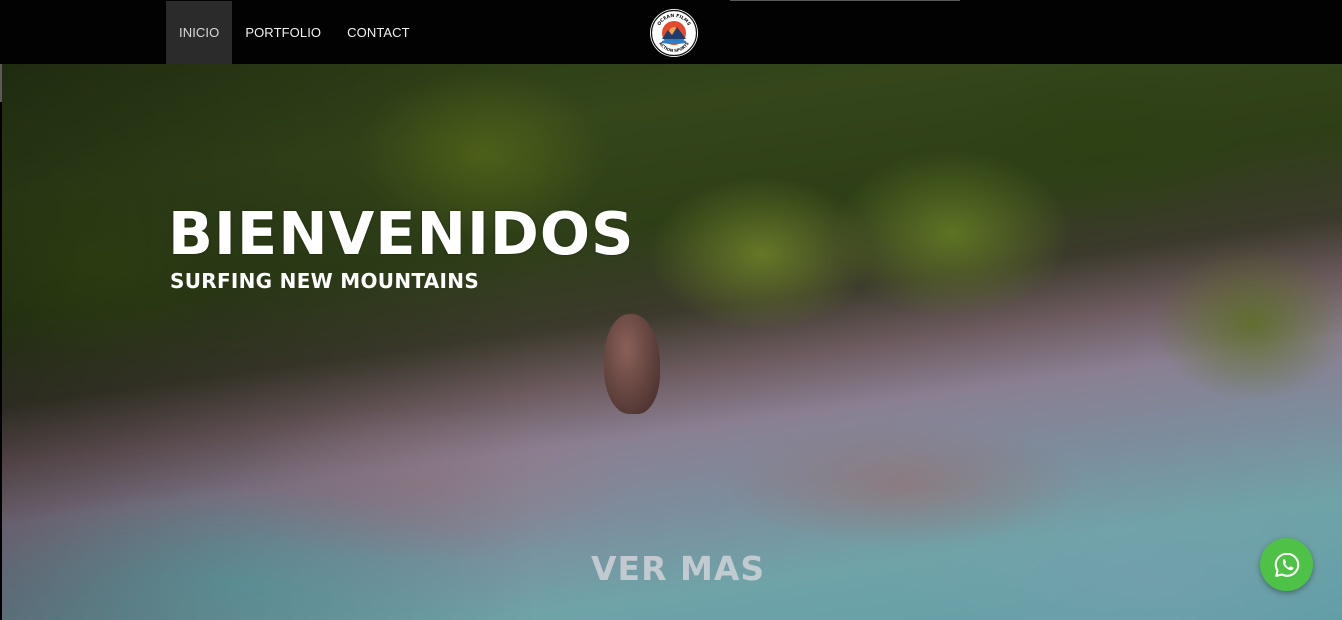 This screenshot has height=620, width=1342. Describe the element at coordinates (199, 32) in the screenshot. I see `nav-item-inicio: INICIO` at that location.